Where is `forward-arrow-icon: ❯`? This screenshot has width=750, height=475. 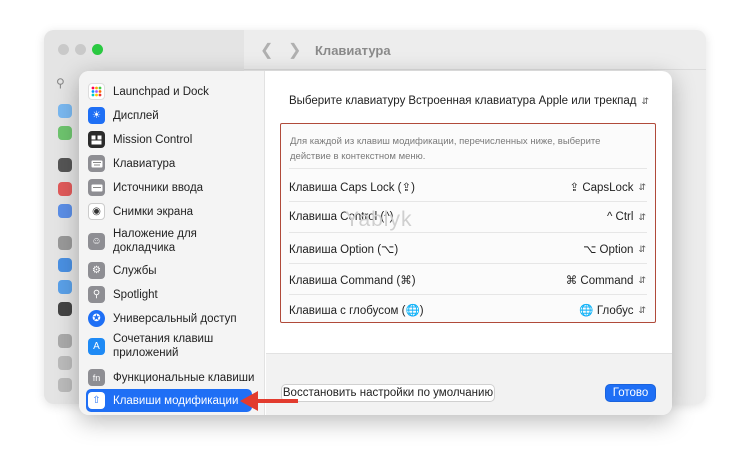 forward-arrow-icon: ❯ is located at coordinates (294, 50).